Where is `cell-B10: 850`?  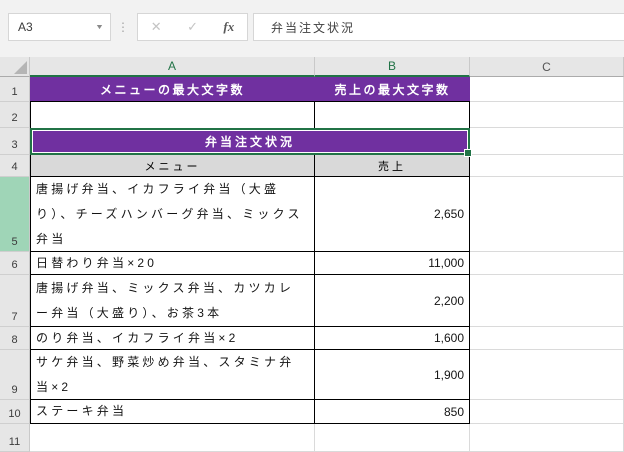
cell-B10: 850 is located at coordinates (392, 412).